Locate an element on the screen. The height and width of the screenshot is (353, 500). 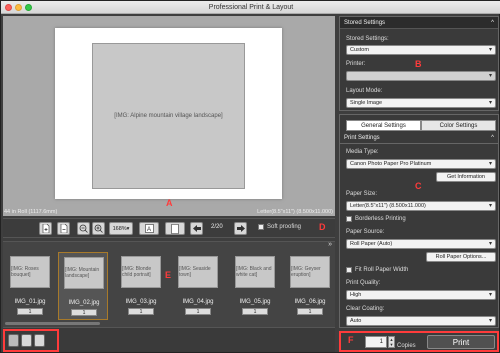
page-indicator: 2/20 is located at coordinates (217, 227).